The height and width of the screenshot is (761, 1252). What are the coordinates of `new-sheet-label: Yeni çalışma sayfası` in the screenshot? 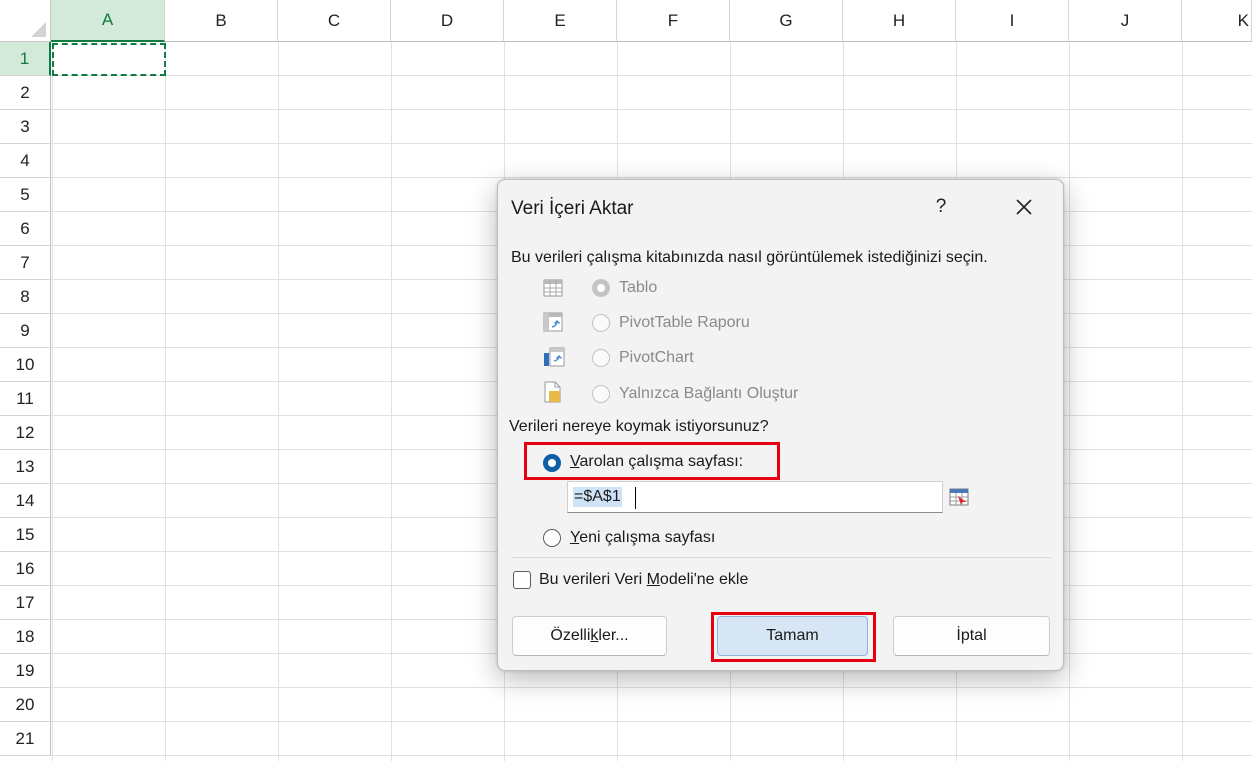 It's located at (642, 538).